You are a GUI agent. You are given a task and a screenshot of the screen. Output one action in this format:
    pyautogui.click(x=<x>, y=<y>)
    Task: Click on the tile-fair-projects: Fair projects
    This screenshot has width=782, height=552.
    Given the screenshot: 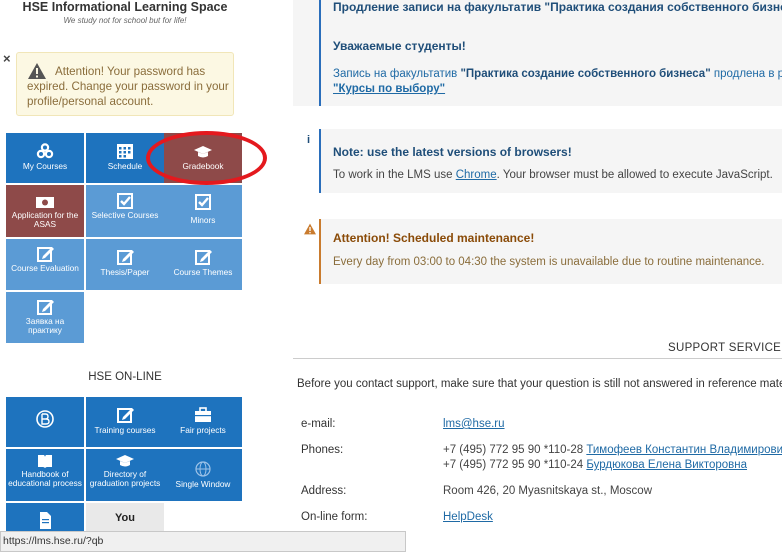 What is the action you would take?
    pyautogui.click(x=203, y=422)
    